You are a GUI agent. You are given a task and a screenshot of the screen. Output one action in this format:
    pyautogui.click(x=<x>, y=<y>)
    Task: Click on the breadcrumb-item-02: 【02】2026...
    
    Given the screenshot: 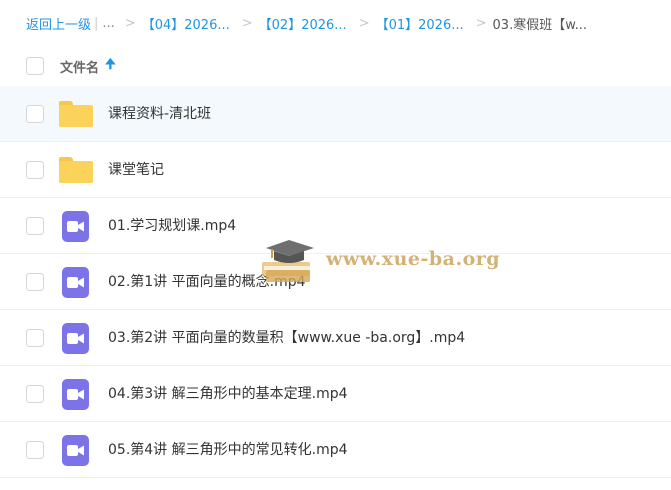 What is the action you would take?
    pyautogui.click(x=303, y=23)
    